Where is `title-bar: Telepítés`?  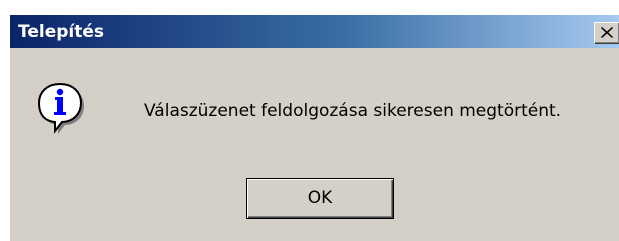 title-bar: Telepítés is located at coordinates (314, 31).